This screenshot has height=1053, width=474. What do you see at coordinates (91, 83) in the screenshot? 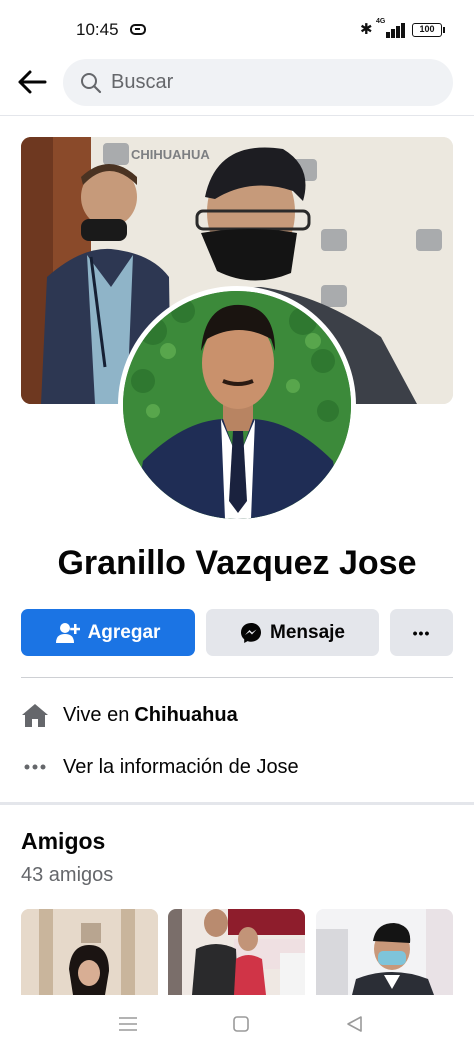
I see `search-icon` at bounding box center [91, 83].